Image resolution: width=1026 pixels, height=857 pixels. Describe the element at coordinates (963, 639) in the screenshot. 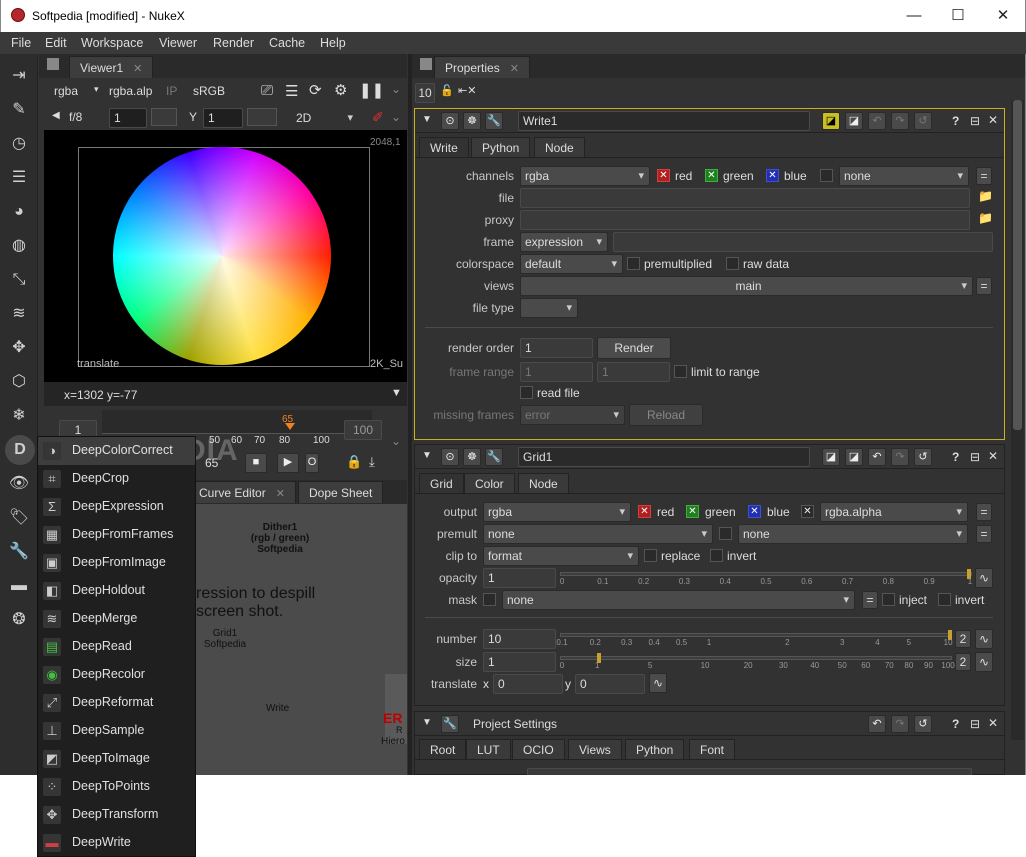

I see `number-split-button: 2` at that location.